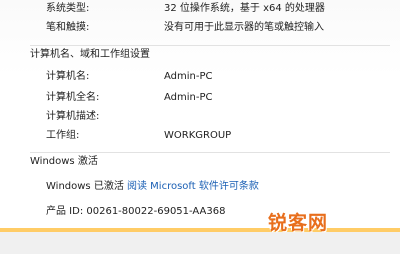 The height and width of the screenshot is (254, 400). What do you see at coordinates (244, 27) in the screenshot?
I see `pen-touch-value: 没有可用于此显示器的笔或触控输入` at bounding box center [244, 27].